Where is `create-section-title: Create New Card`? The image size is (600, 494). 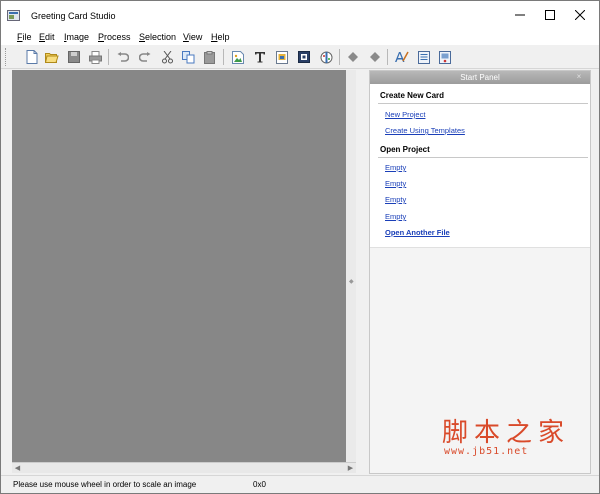 create-section-title: Create New Card is located at coordinates (412, 95).